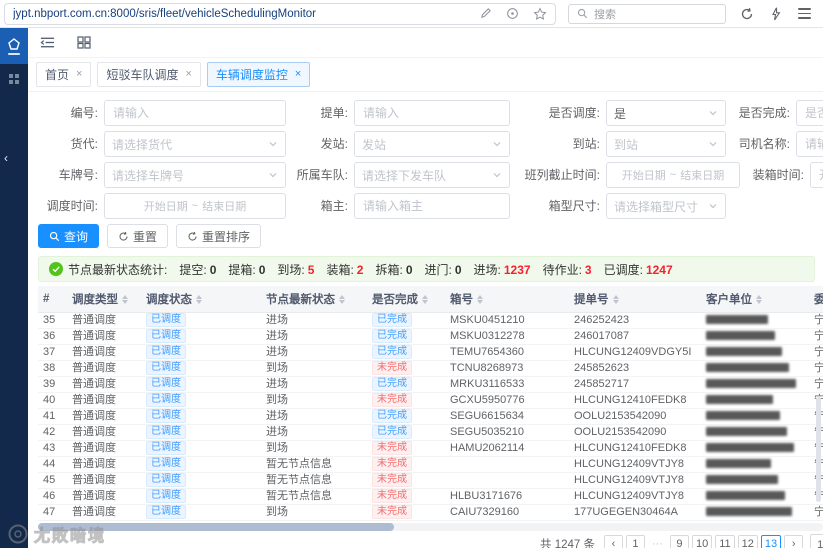  Describe the element at coordinates (764, 113) in the screenshot. I see `filter-label: 是否完成:` at that location.